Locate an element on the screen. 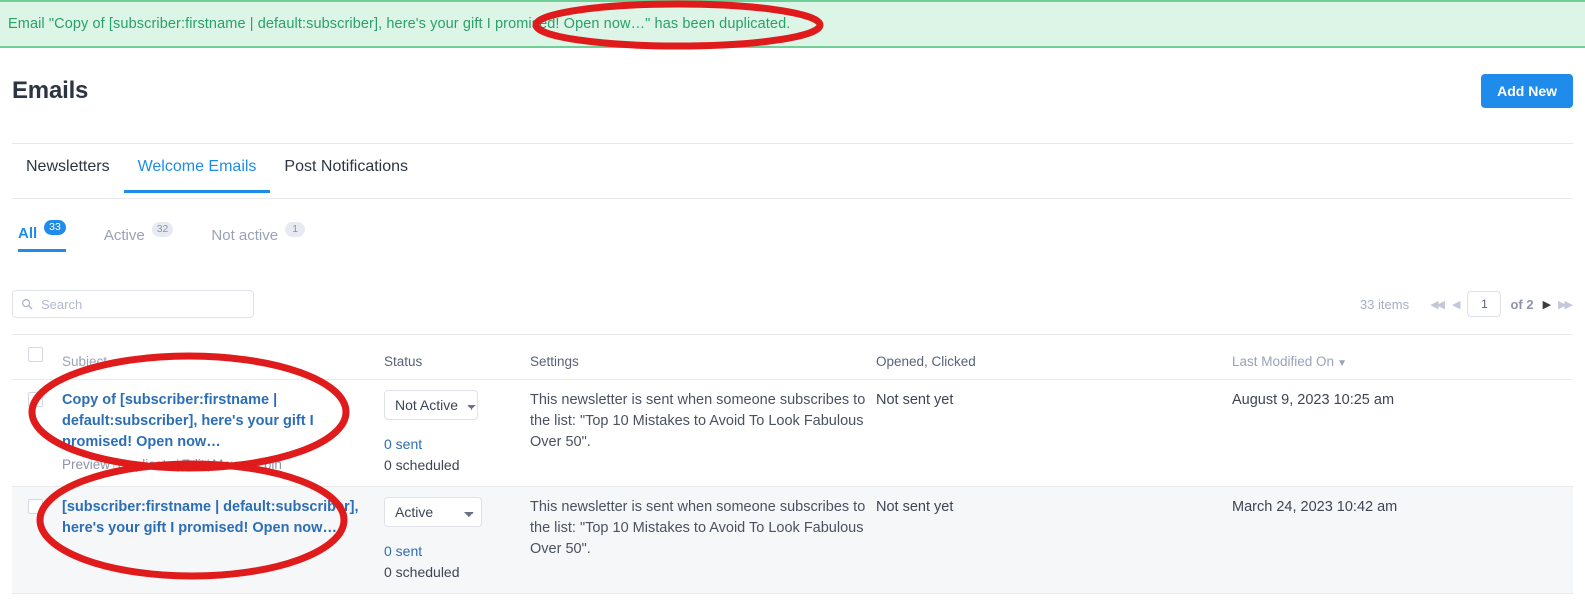  header-last-modified-cell: Last Modified On ▼ is located at coordinates (1394, 357).